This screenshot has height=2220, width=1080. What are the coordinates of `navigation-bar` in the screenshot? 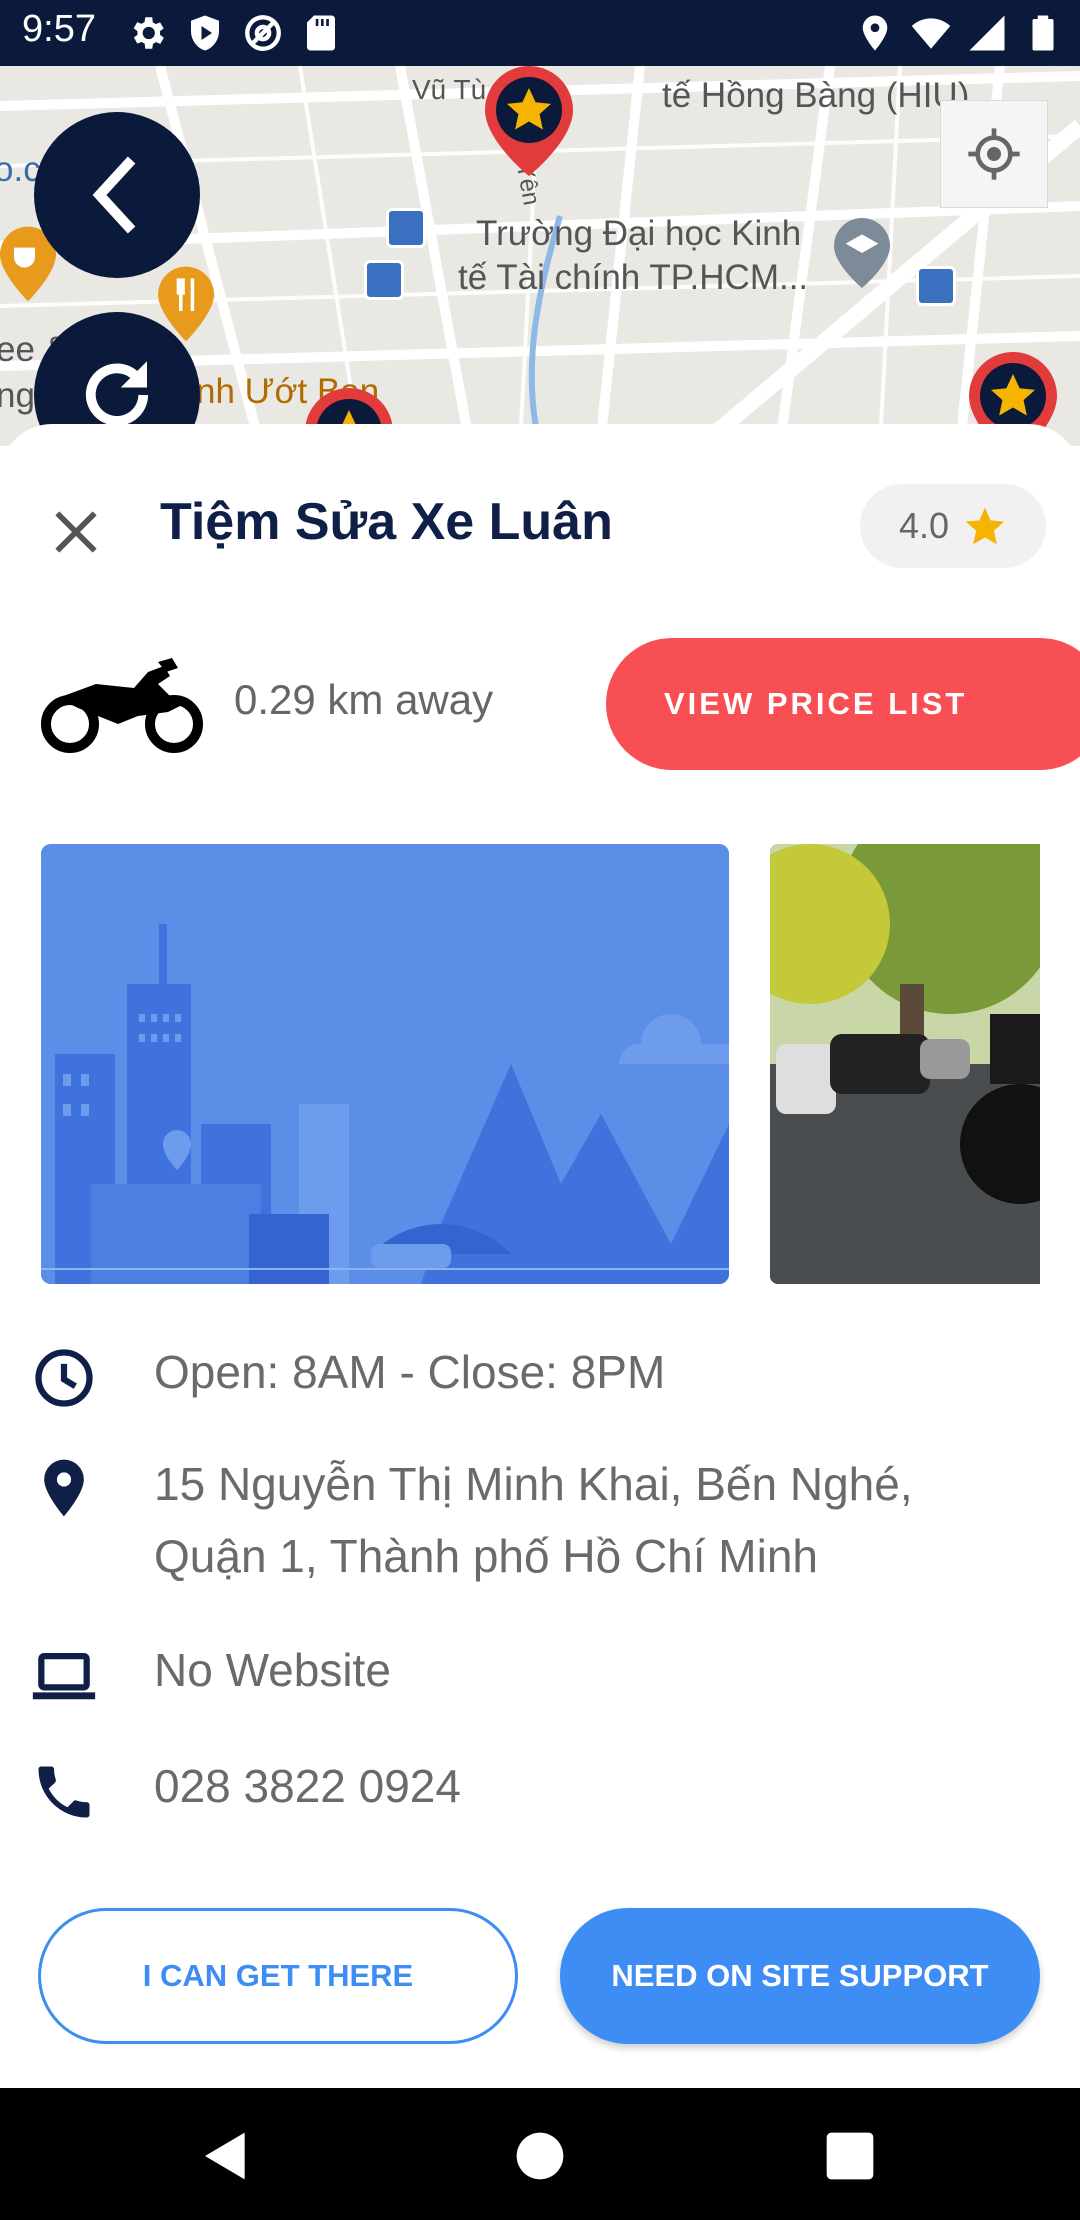 It's located at (540, 2154).